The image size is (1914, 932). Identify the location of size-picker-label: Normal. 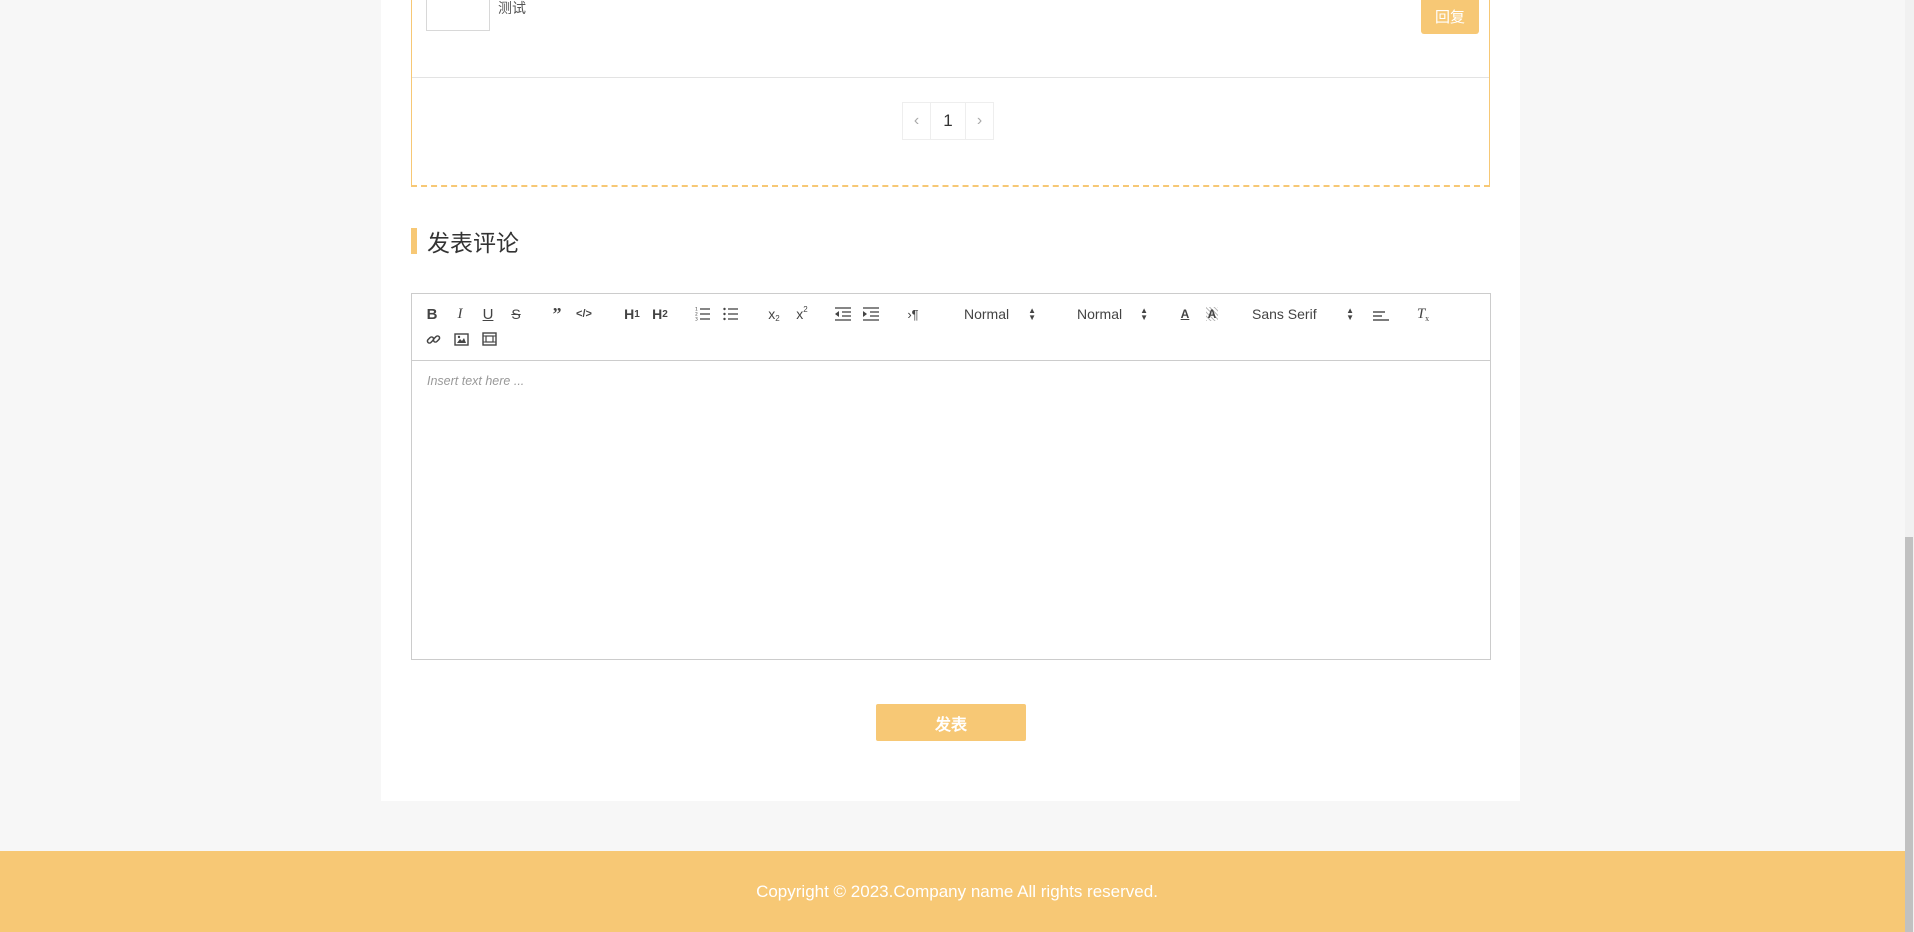
(1100, 314).